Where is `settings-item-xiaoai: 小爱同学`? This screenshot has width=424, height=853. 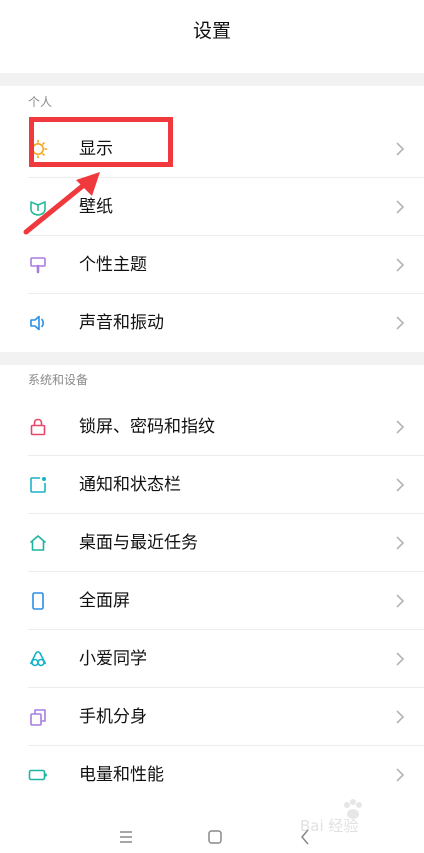
settings-item-xiaoai: 小爱同学 is located at coordinates (212, 659).